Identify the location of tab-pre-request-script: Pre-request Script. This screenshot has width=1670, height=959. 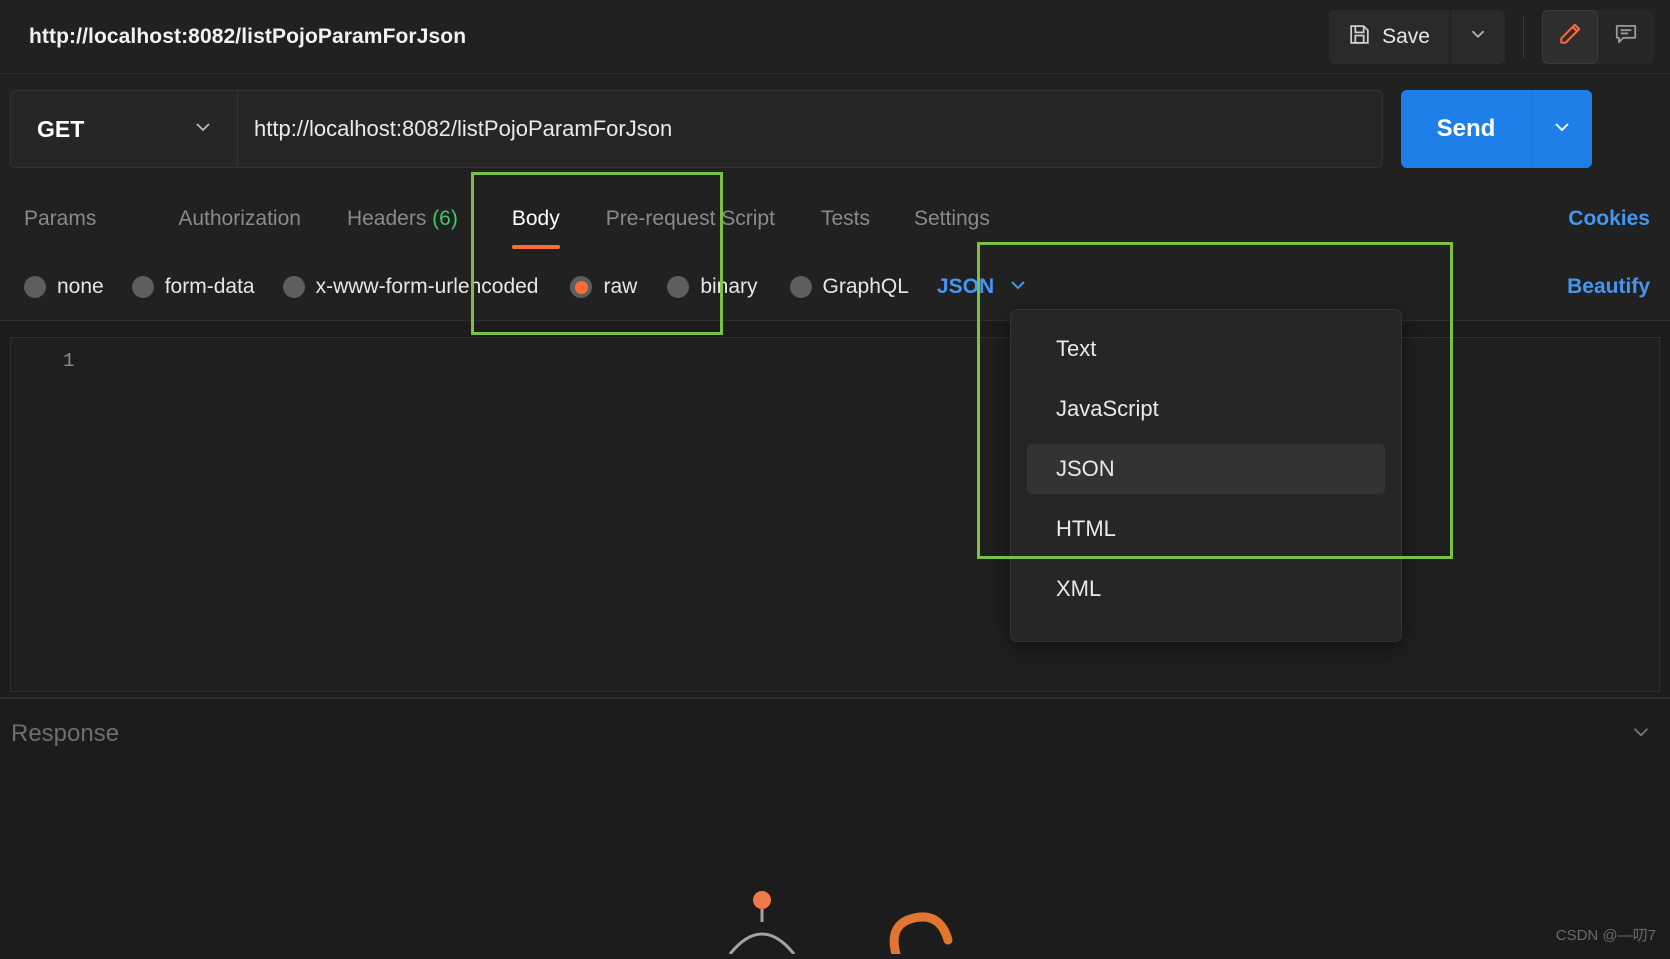
(690, 219).